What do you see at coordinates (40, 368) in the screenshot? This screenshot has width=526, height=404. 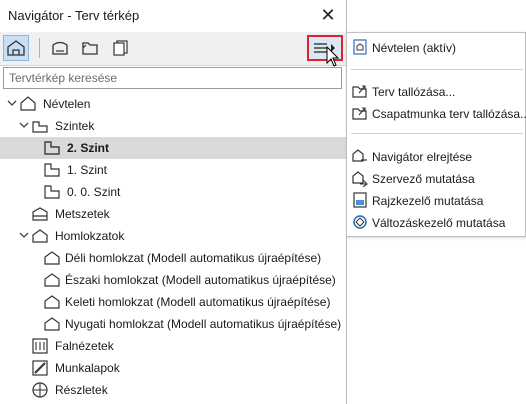 I see `worksheet-icon` at bounding box center [40, 368].